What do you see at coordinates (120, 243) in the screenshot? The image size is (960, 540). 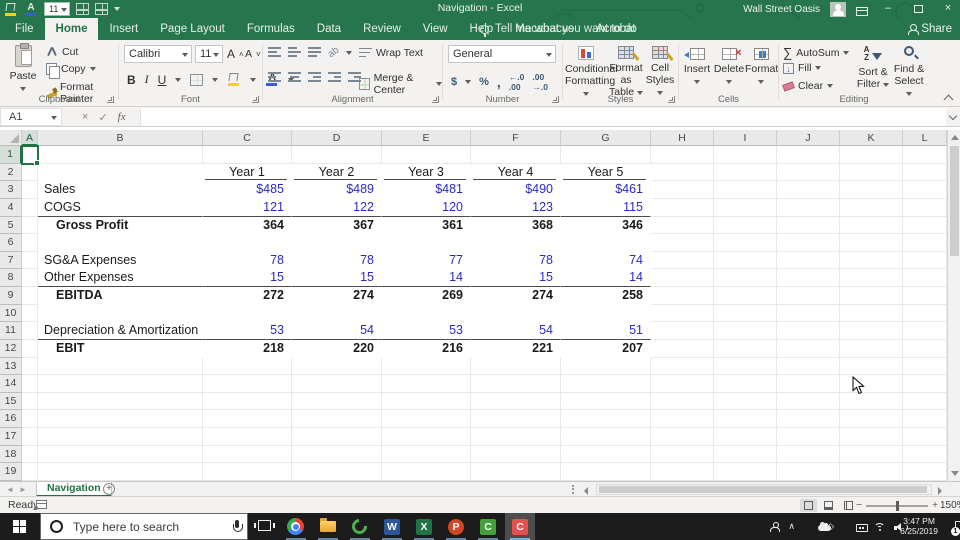 I see `cell-B6` at bounding box center [120, 243].